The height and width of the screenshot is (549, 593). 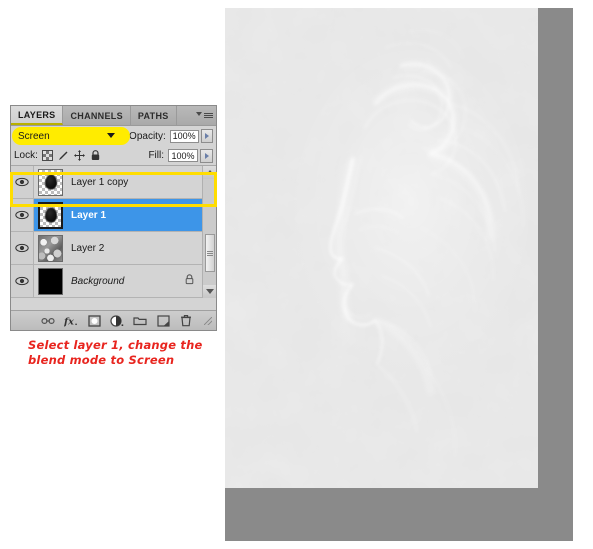 What do you see at coordinates (115, 345) in the screenshot?
I see `caption-line-1: Select layer 1, change the` at bounding box center [115, 345].